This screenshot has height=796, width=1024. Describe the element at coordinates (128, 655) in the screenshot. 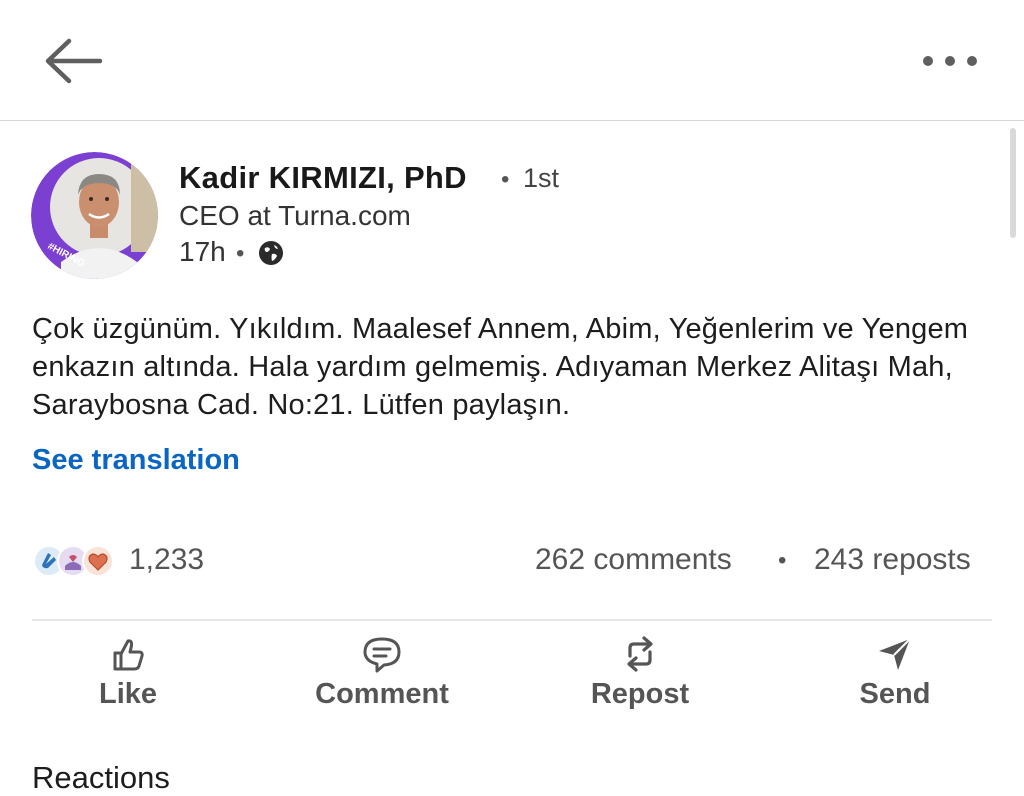

I see `thumbs-up-icon` at that location.